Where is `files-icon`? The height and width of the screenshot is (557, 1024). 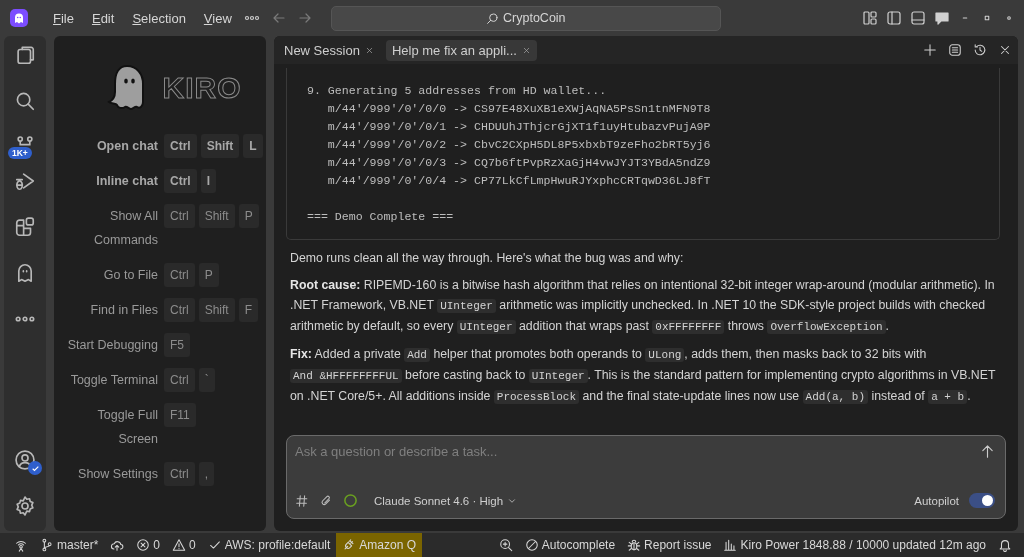
files-icon is located at coordinates (25, 55).